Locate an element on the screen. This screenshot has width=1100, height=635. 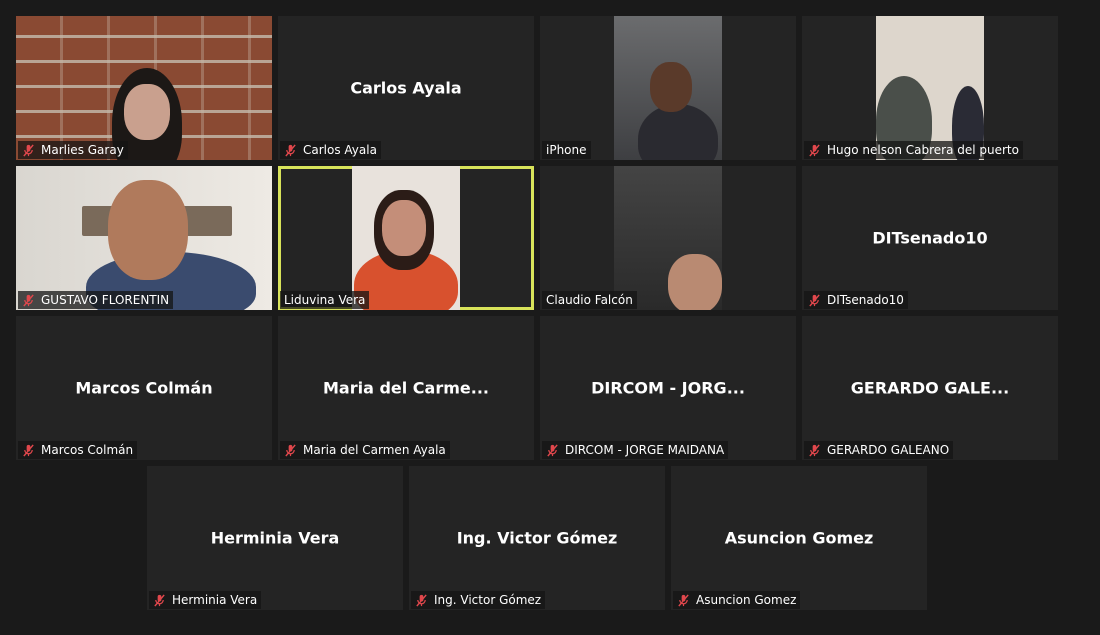
participant-tile-marlies-garay: Marlies Garay is located at coordinates (144, 88).